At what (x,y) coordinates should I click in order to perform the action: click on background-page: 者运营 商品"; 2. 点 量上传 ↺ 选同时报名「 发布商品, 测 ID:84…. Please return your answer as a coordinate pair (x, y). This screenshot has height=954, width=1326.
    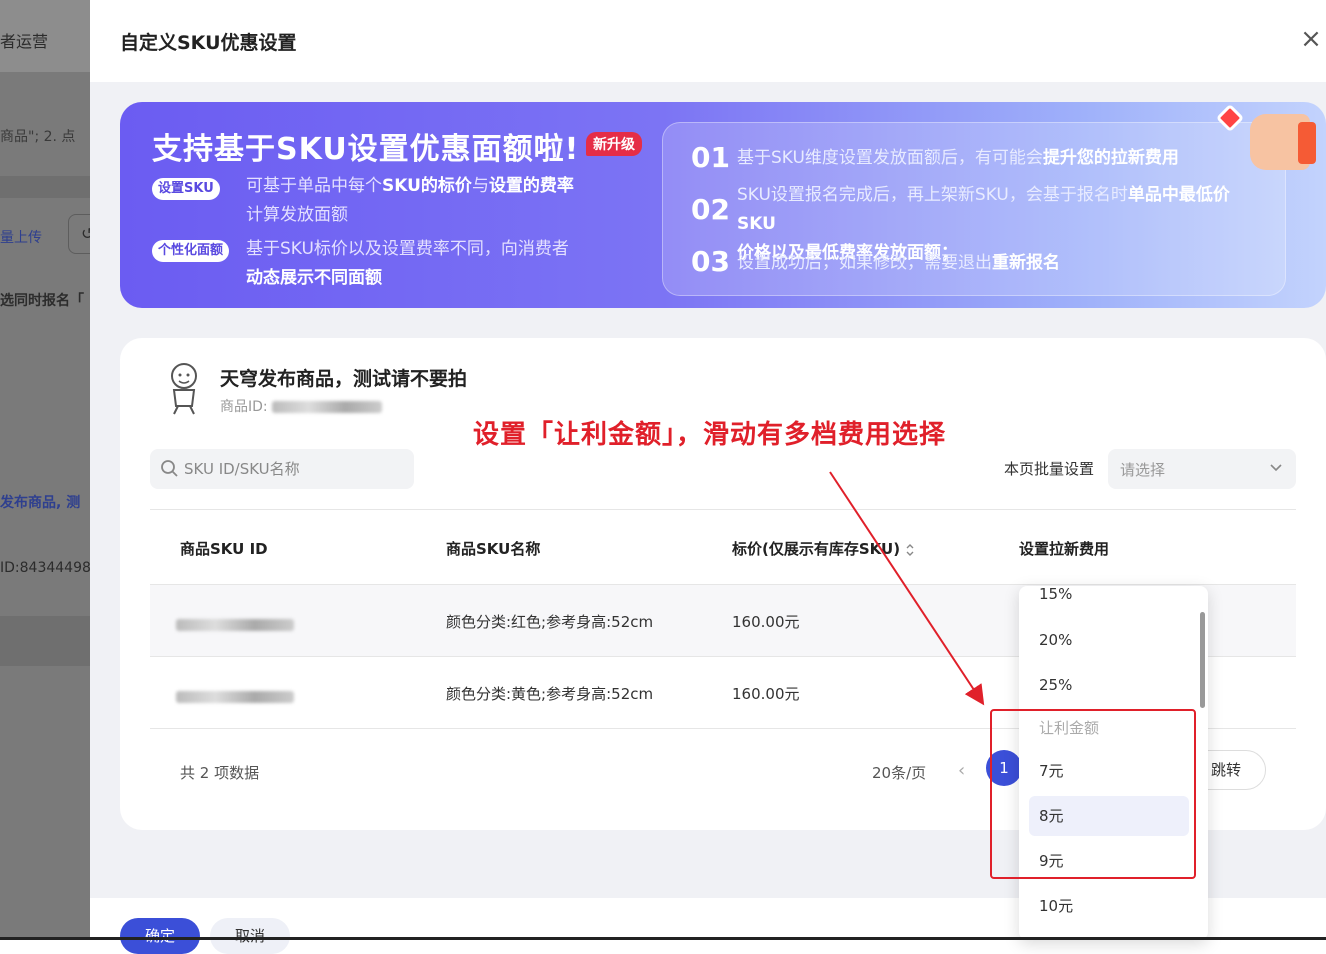
    Looking at the image, I should click on (45, 470).